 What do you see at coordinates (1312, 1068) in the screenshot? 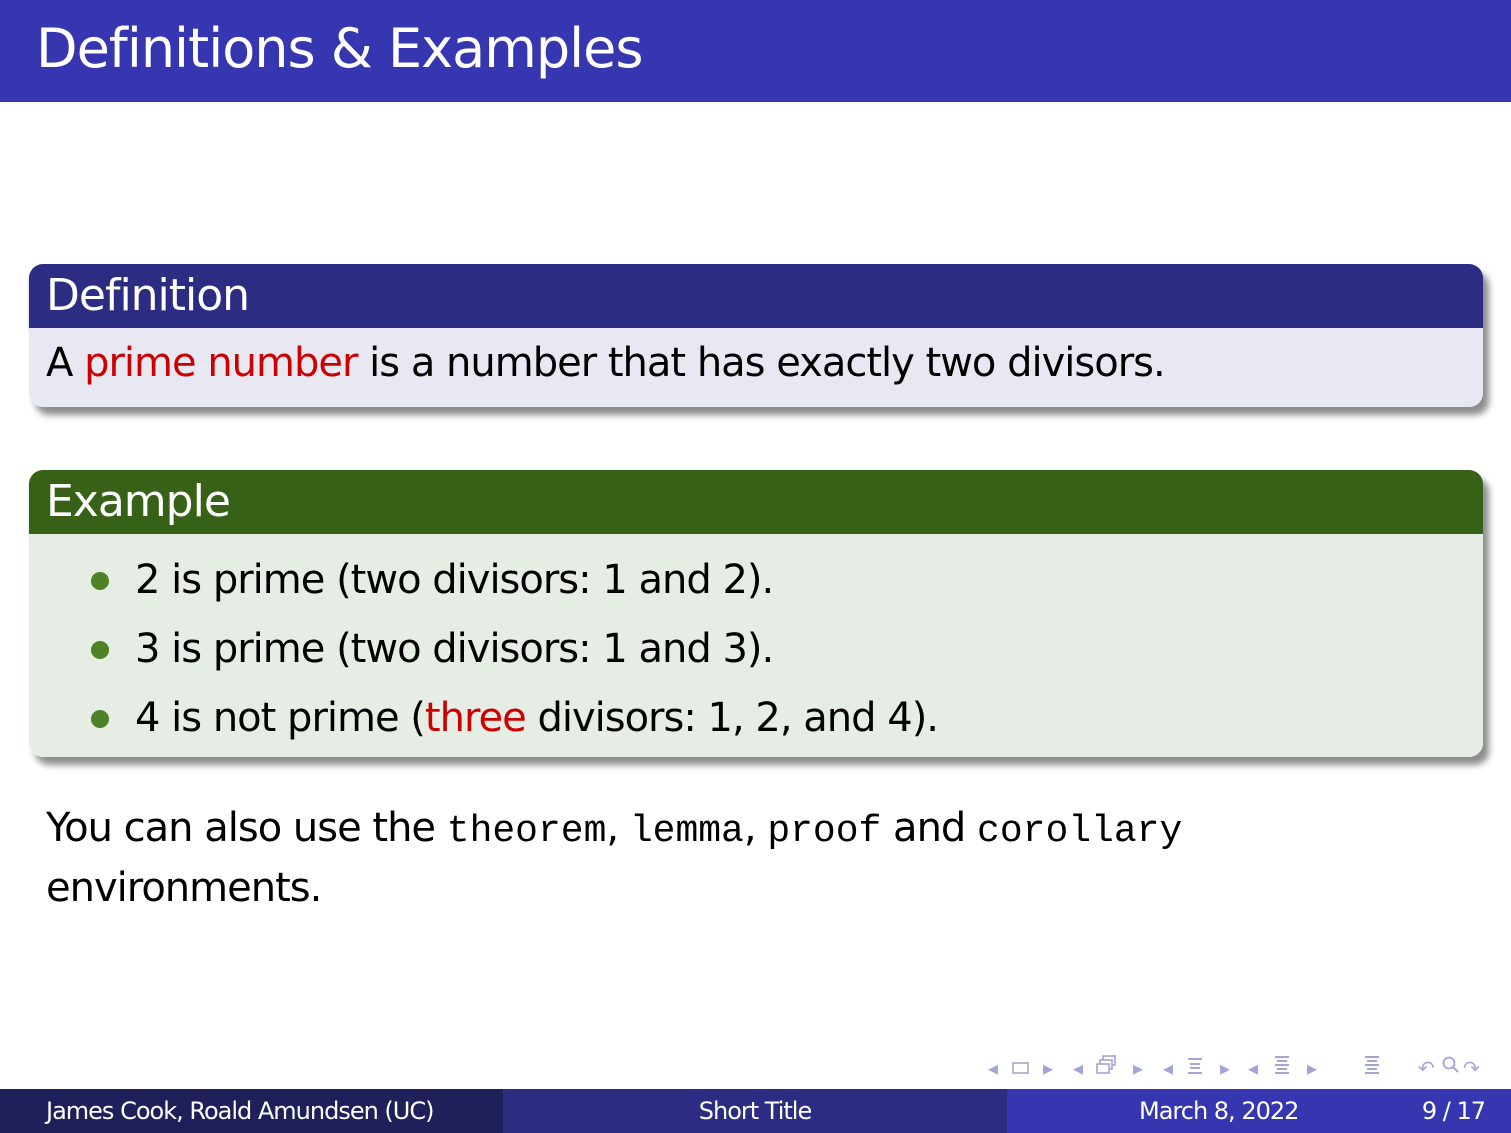
I see `next-document-arrow-icon: ▸` at bounding box center [1312, 1068].